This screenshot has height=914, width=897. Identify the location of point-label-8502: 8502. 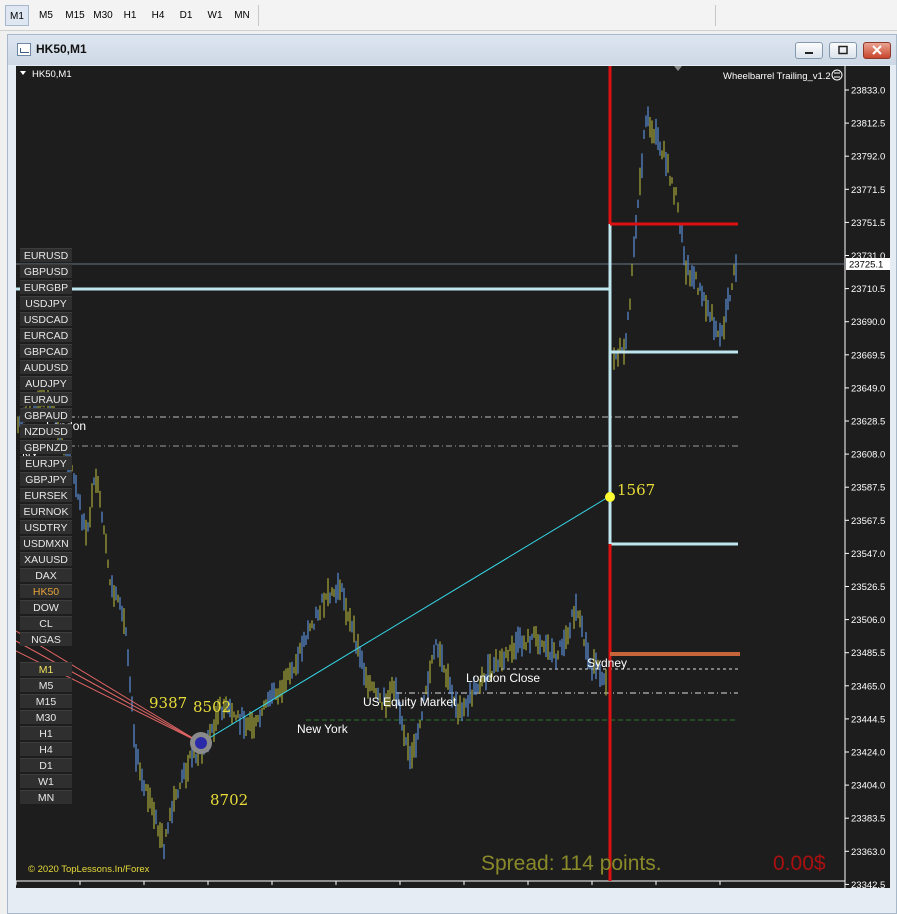
(212, 707).